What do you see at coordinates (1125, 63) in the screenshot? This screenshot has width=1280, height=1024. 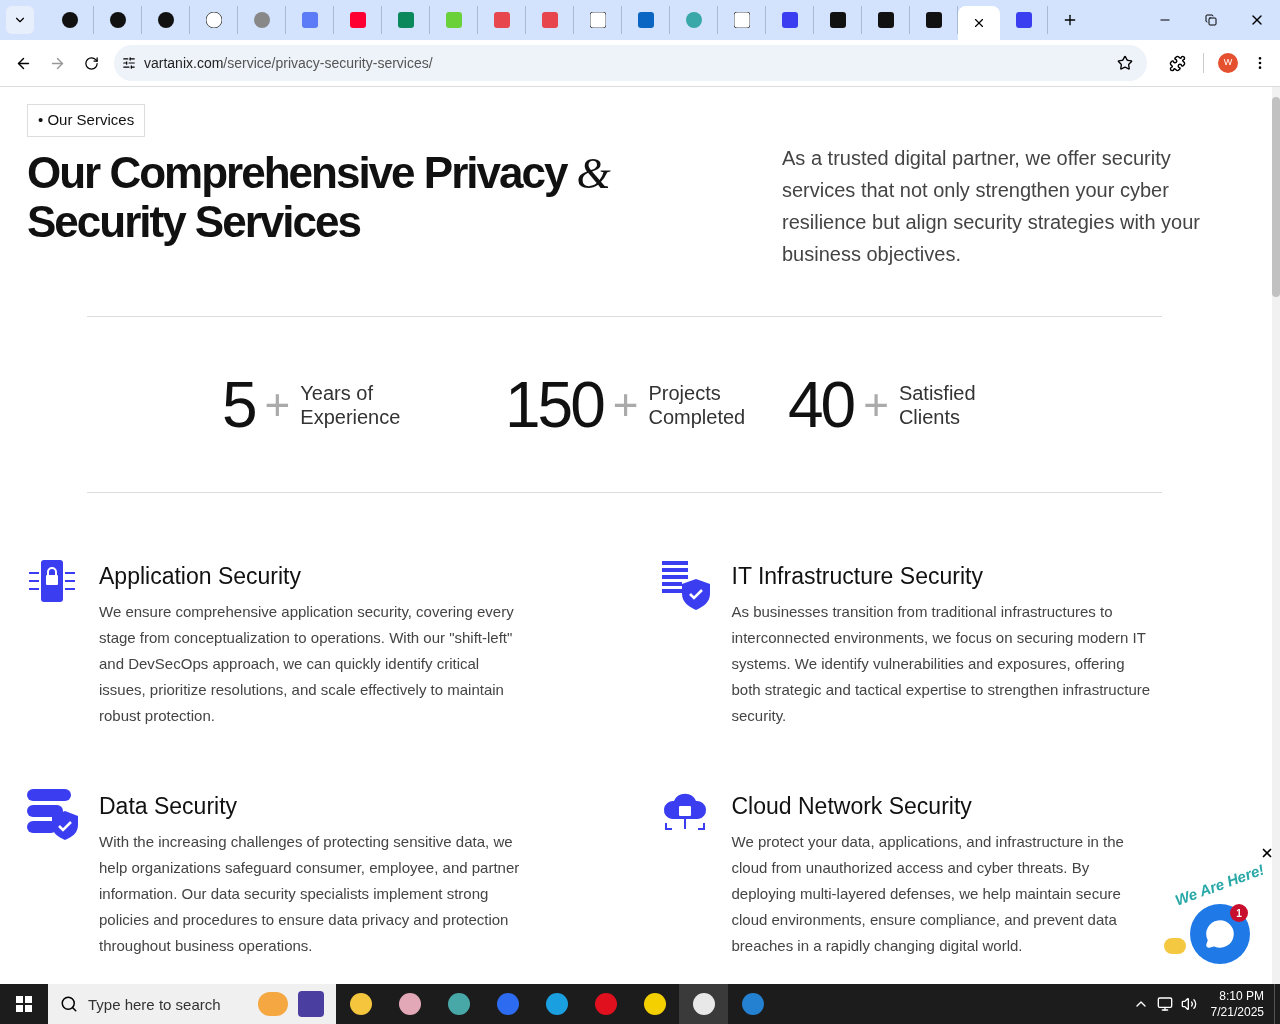 I see `bookmark-icon` at bounding box center [1125, 63].